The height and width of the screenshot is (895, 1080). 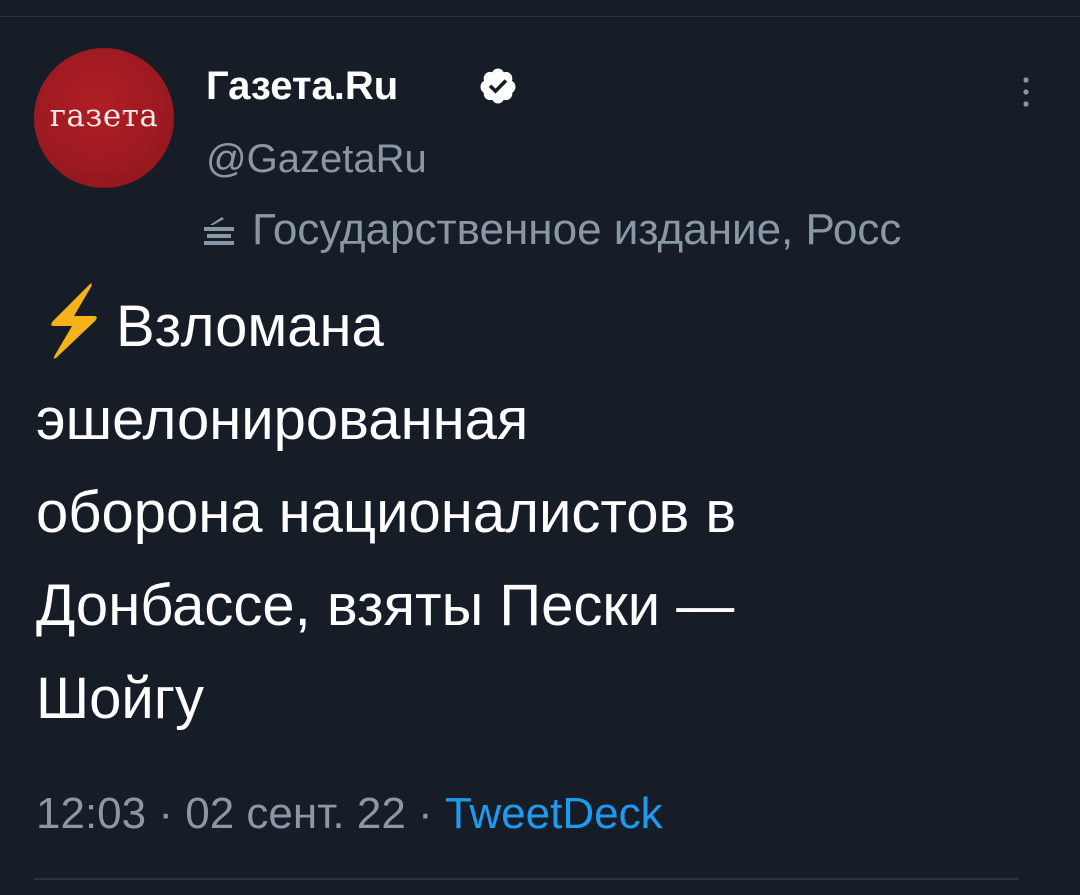 What do you see at coordinates (219, 231) in the screenshot?
I see `podium-icon` at bounding box center [219, 231].